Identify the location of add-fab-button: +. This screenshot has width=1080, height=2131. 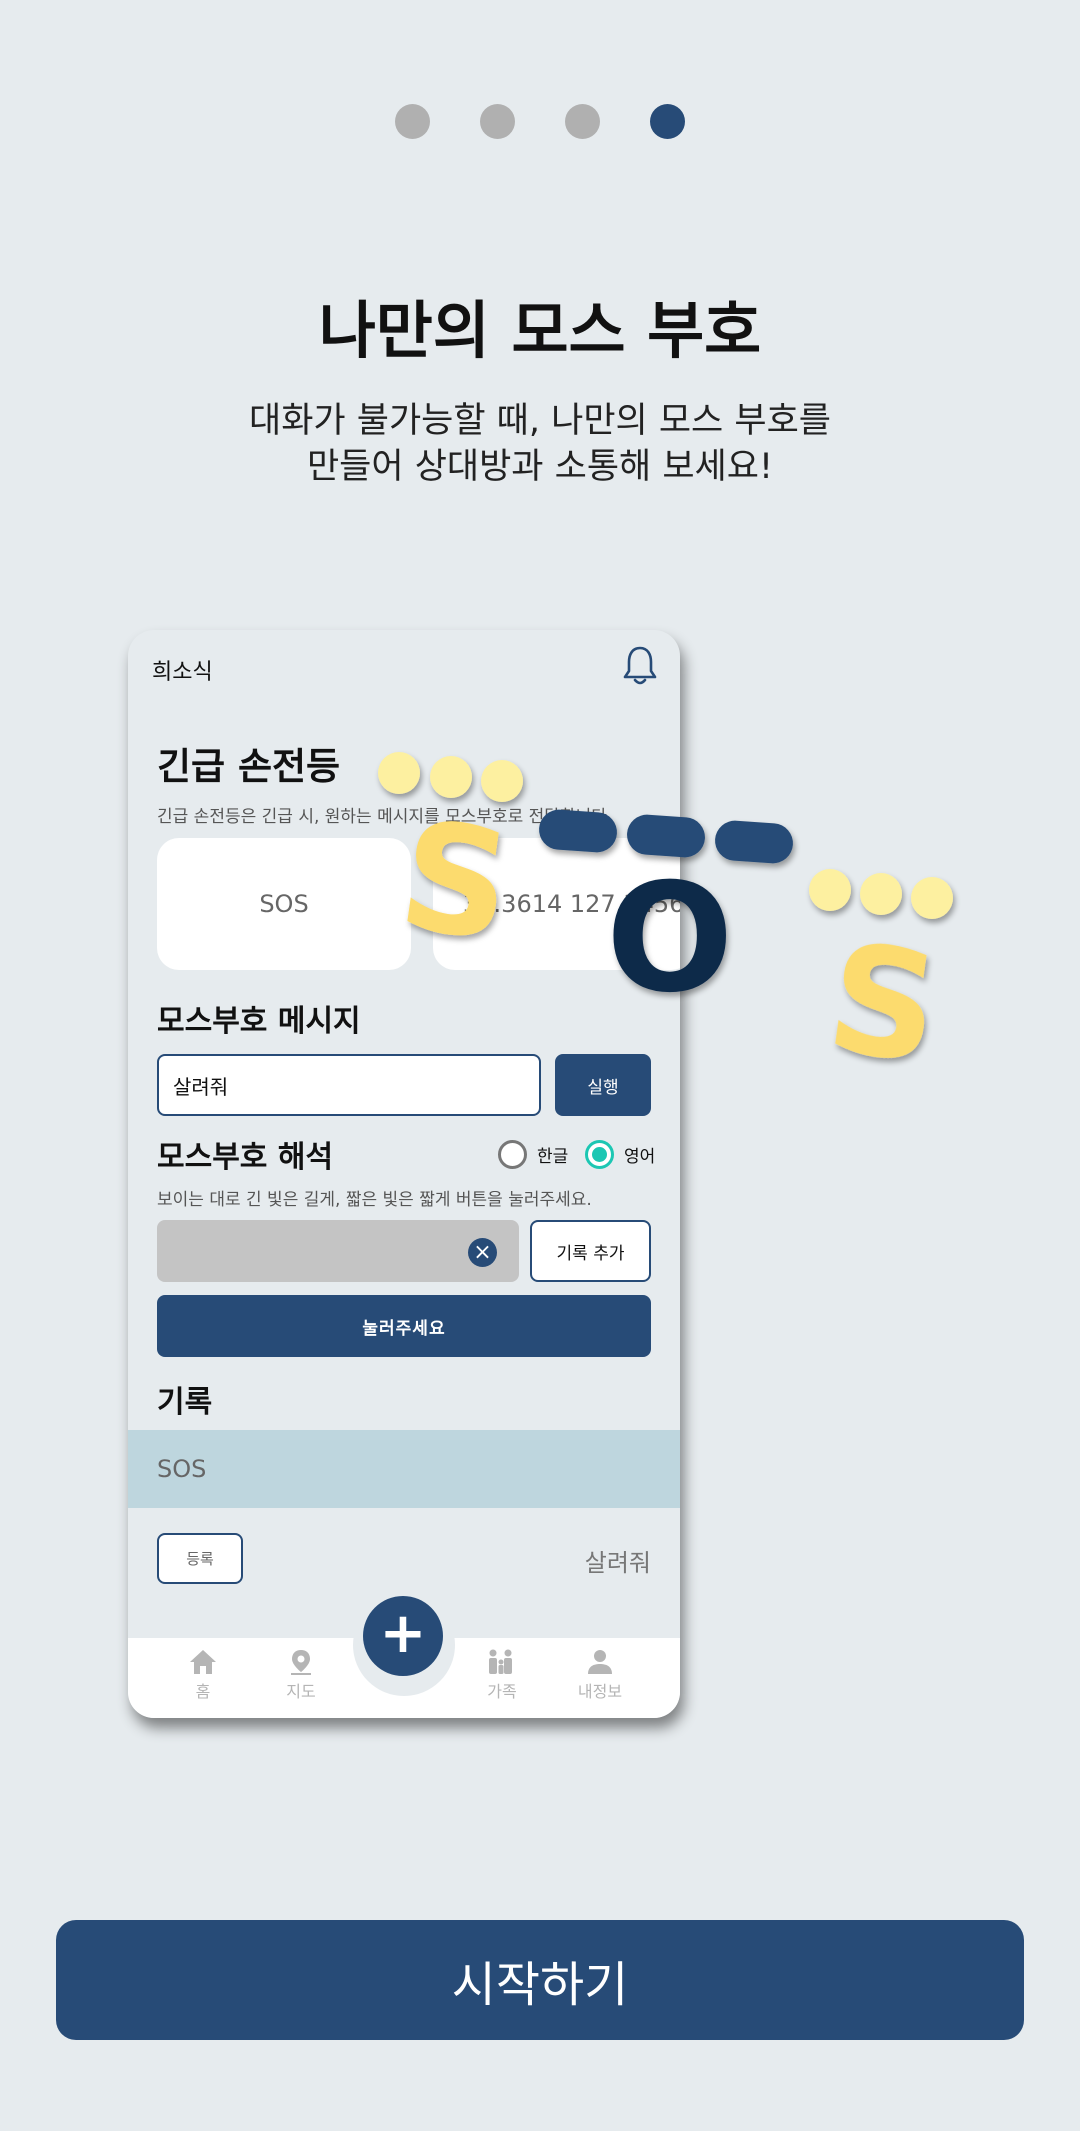
(403, 1636).